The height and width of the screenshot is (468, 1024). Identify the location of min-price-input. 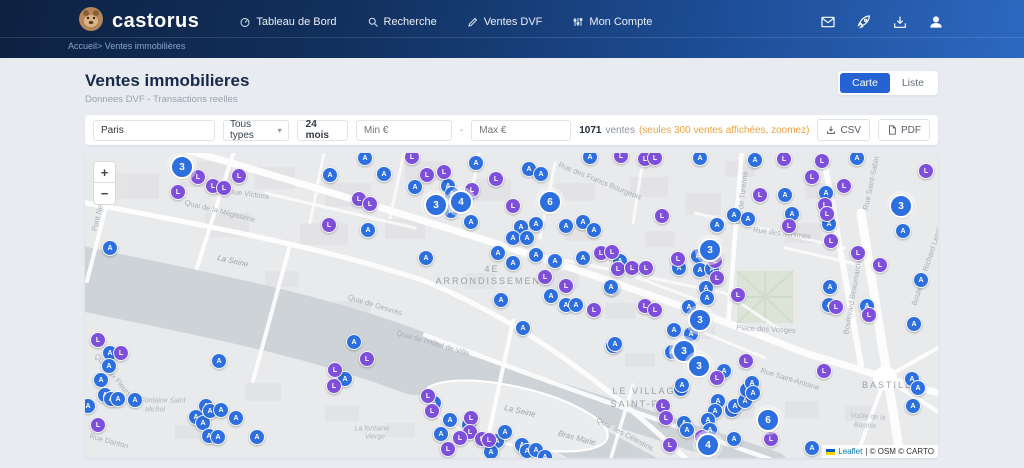
(403, 130).